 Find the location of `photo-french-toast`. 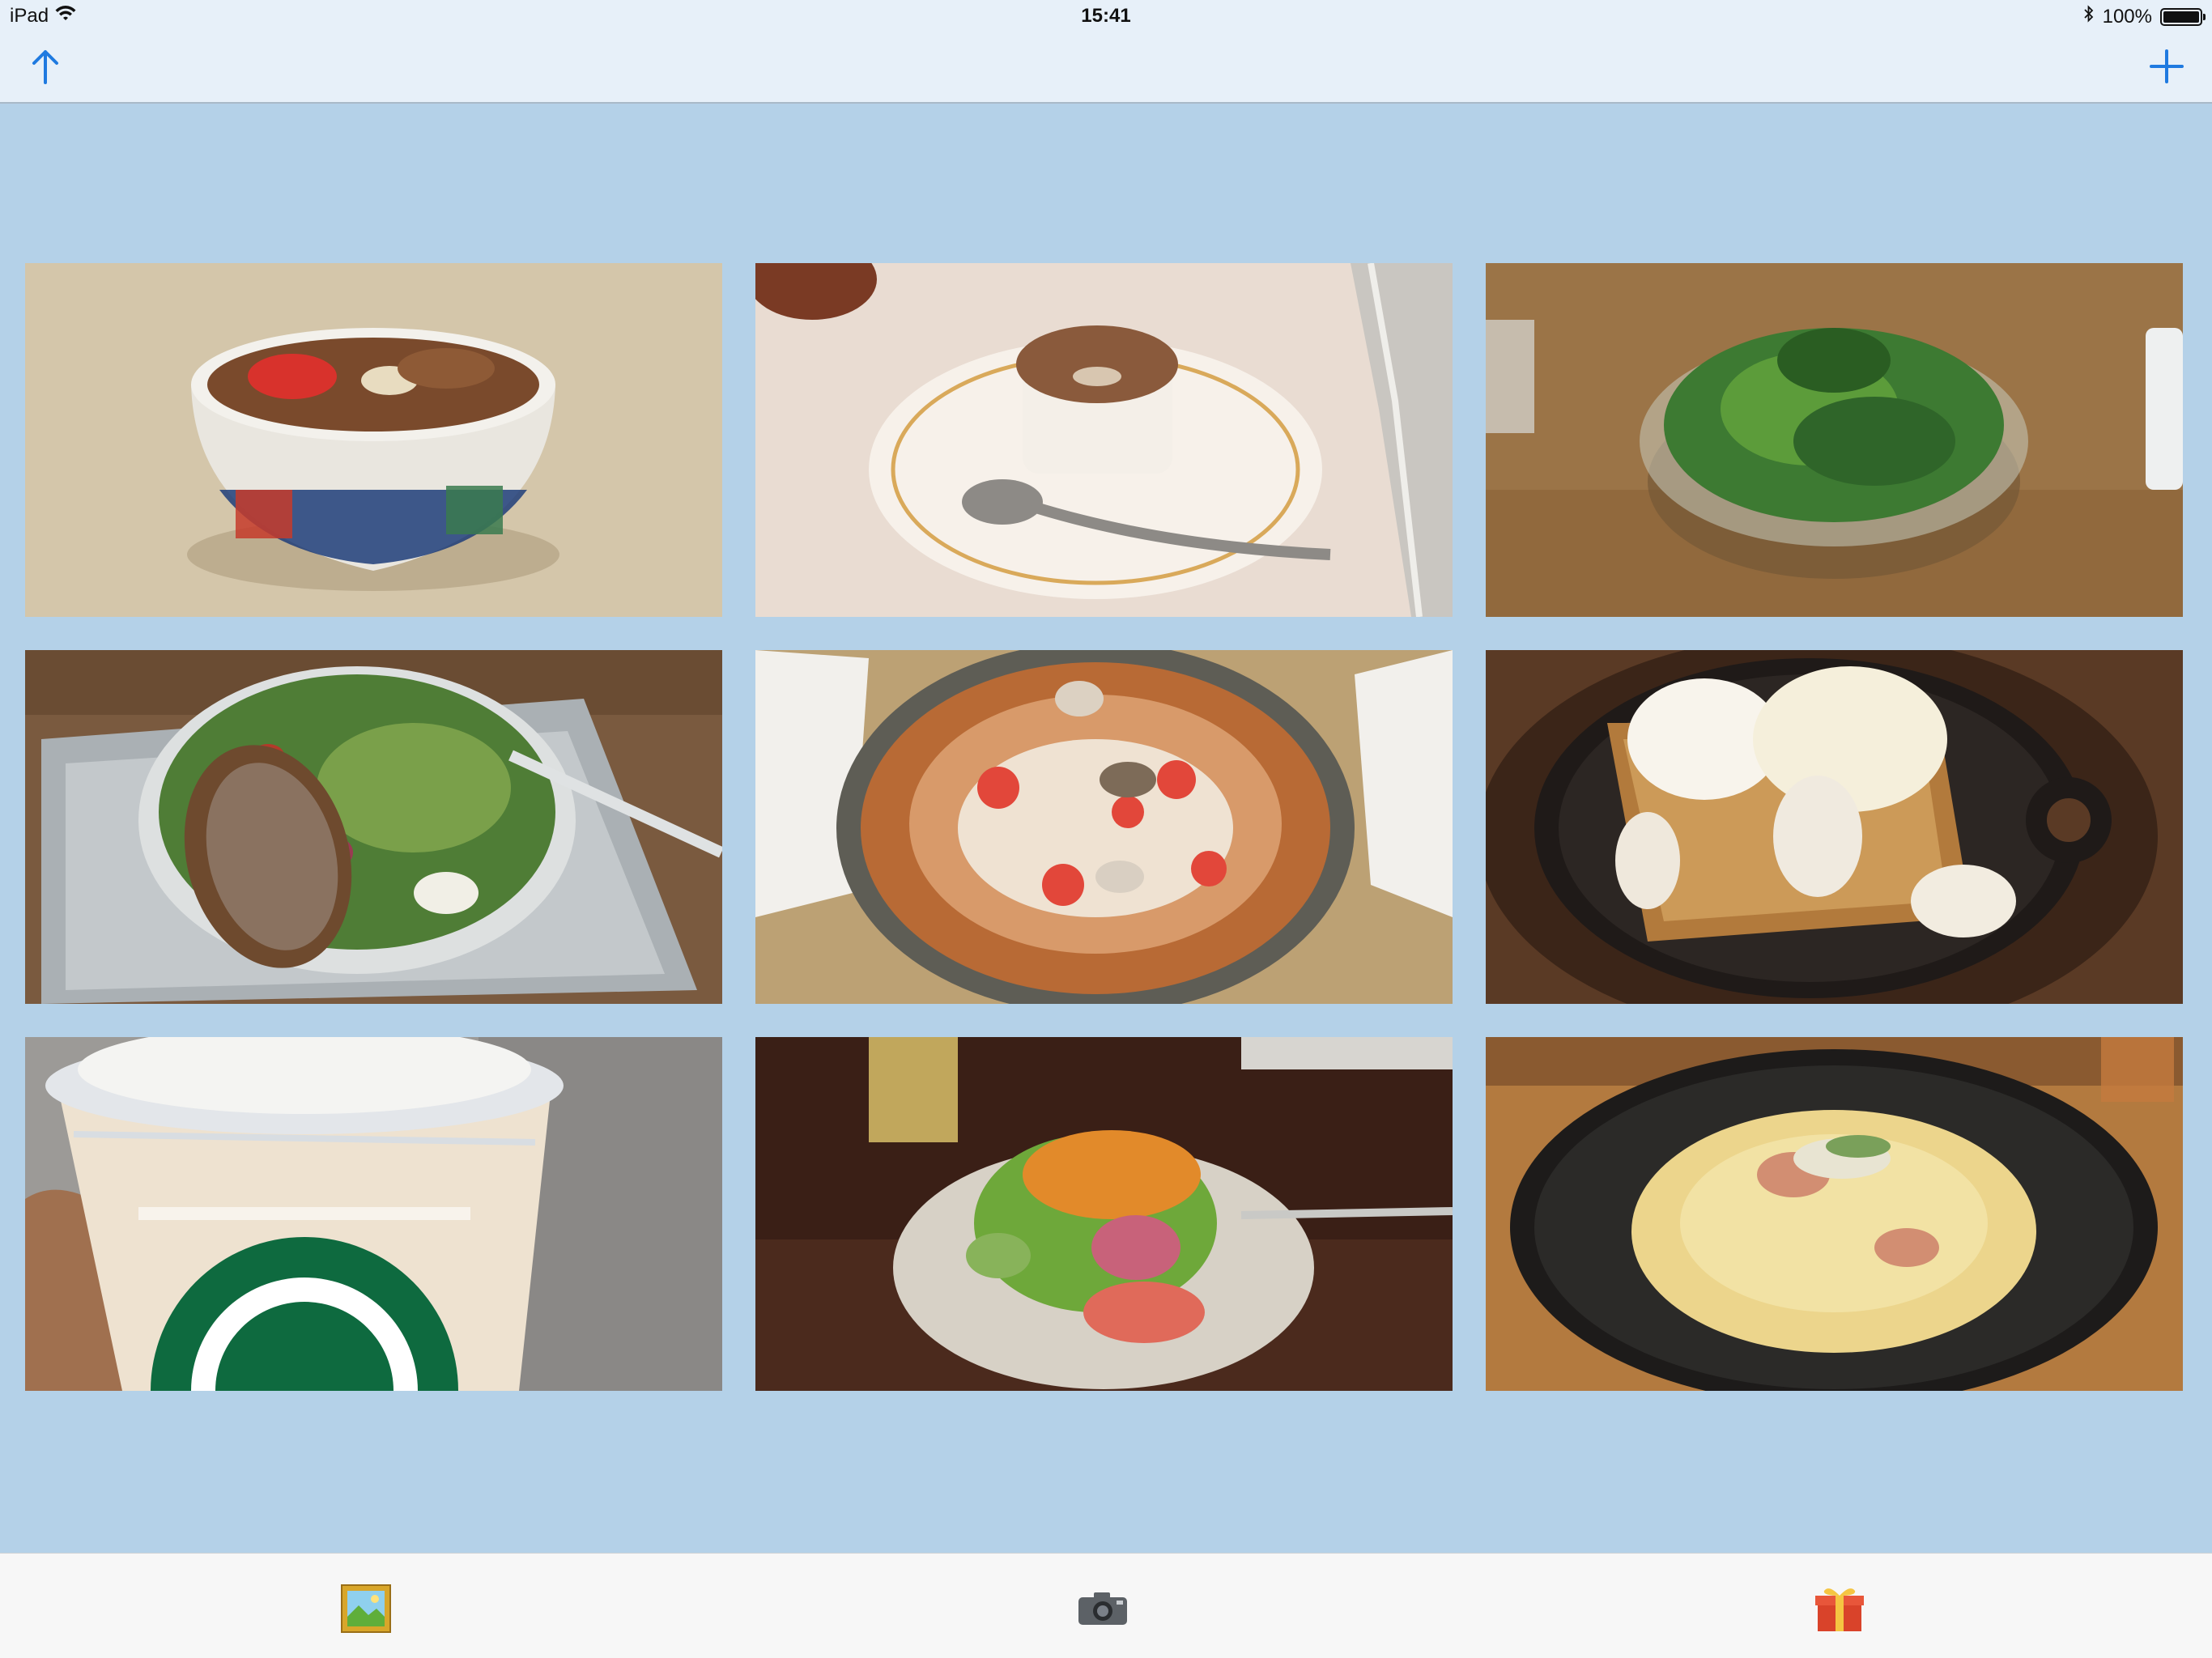

photo-french-toast is located at coordinates (1834, 827).